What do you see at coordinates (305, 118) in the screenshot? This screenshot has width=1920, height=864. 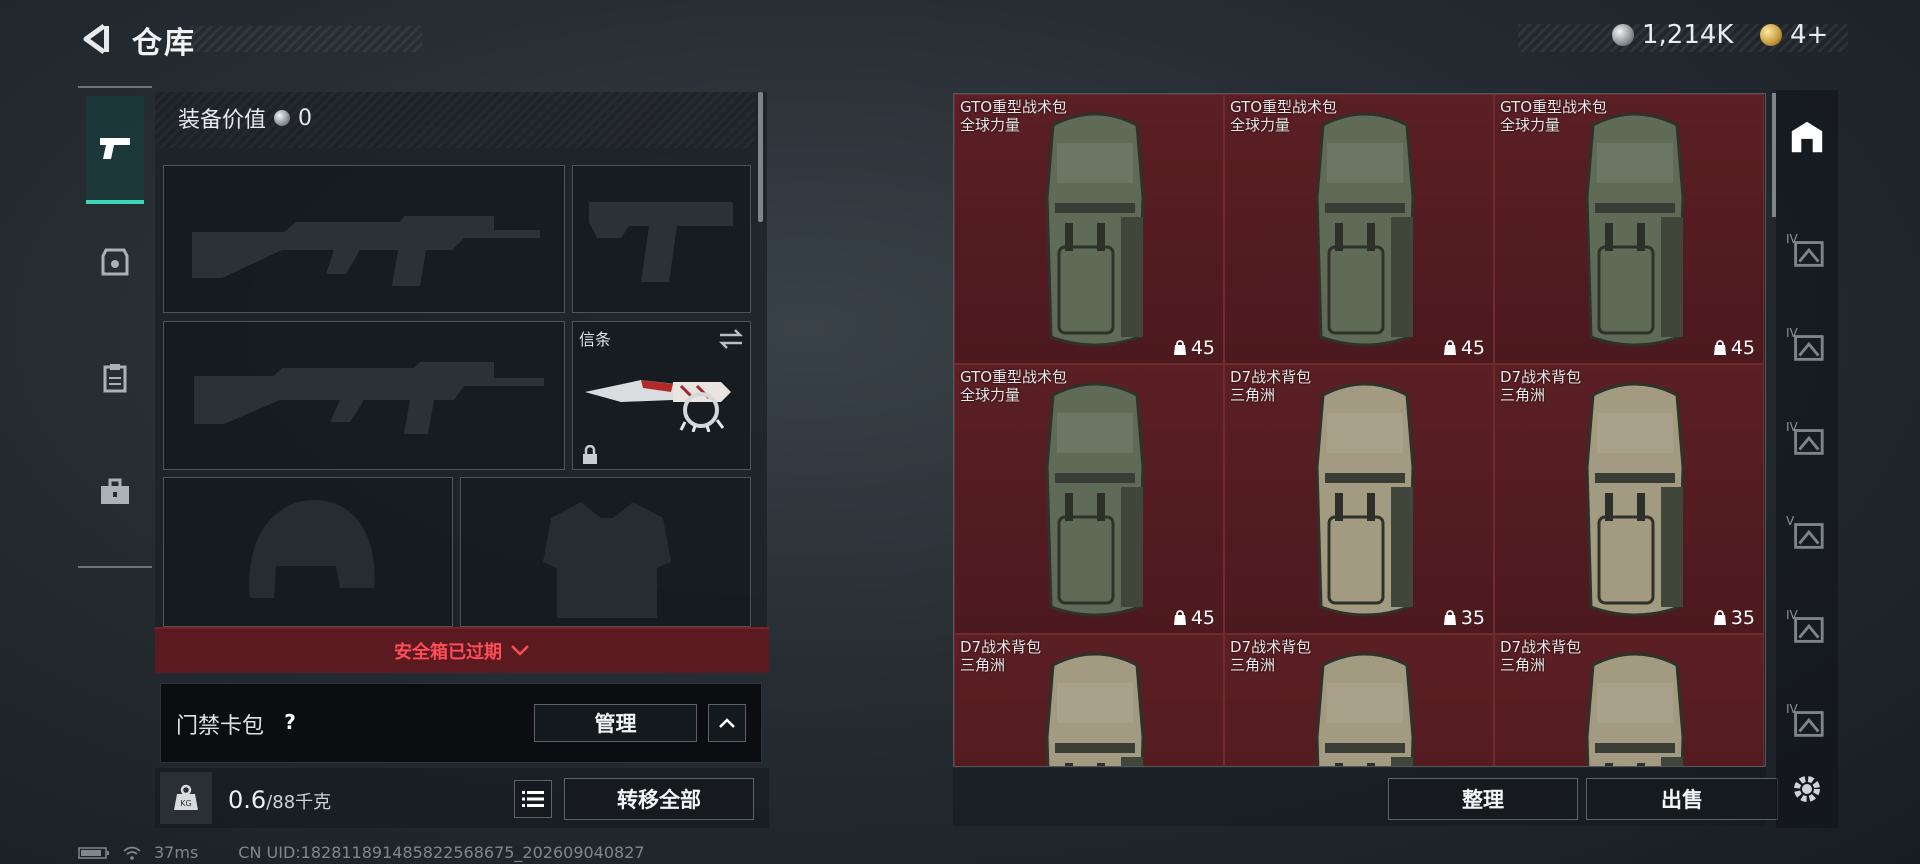 I see `equipment-value-amount: 0` at bounding box center [305, 118].